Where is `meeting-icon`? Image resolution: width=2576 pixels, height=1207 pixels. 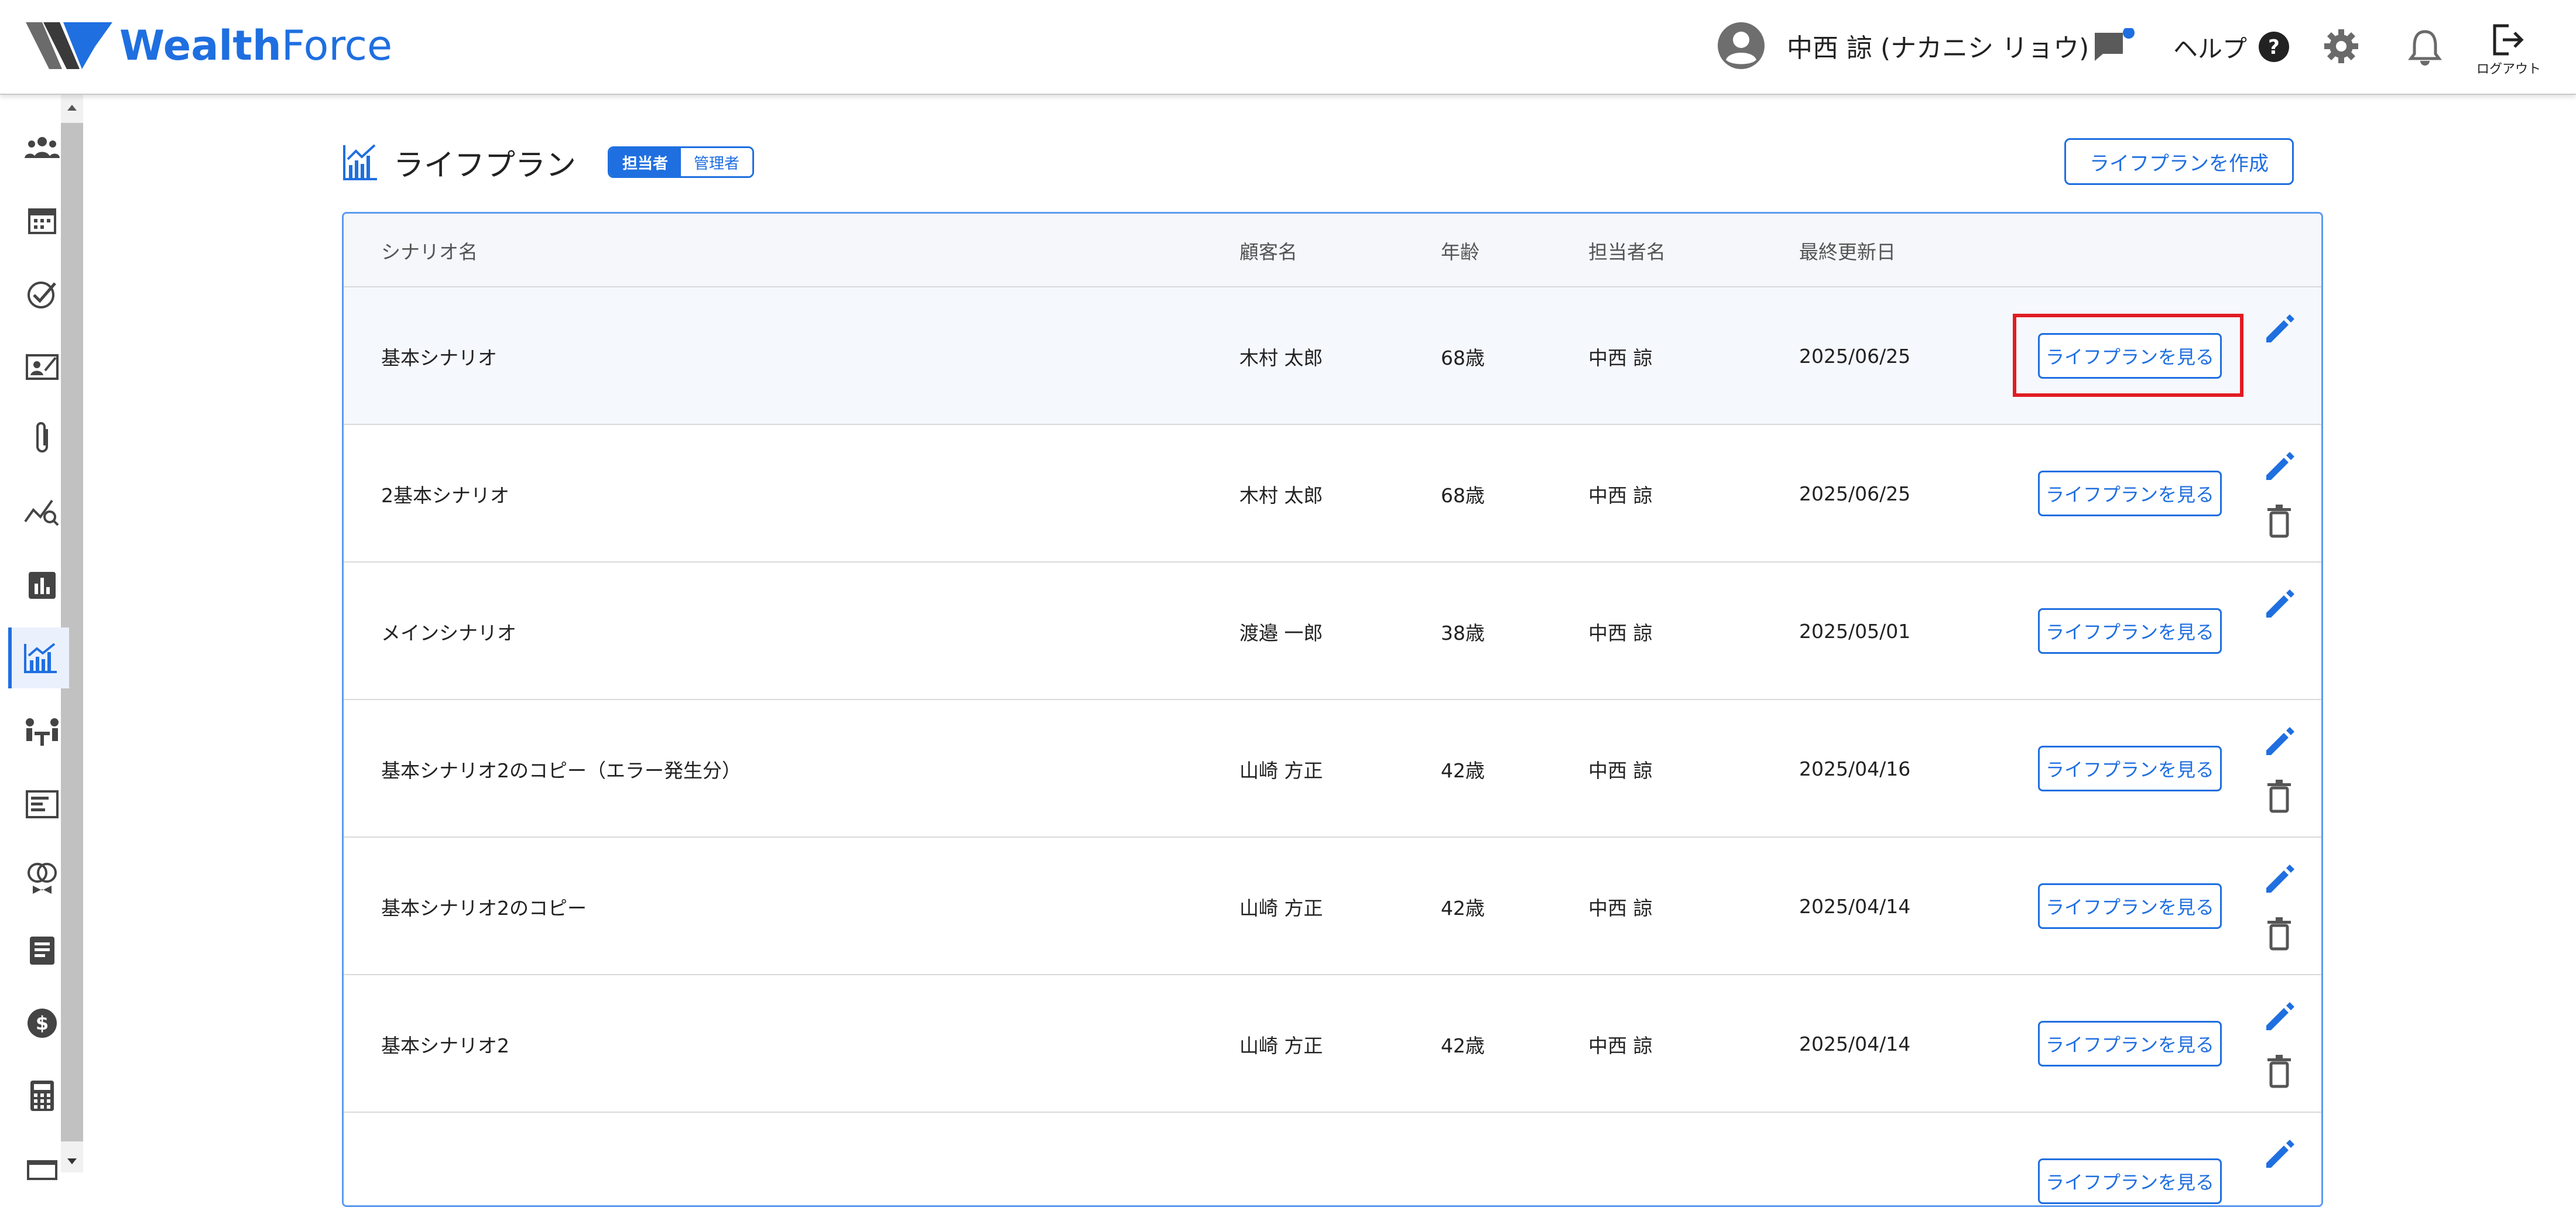 meeting-icon is located at coordinates (42, 732).